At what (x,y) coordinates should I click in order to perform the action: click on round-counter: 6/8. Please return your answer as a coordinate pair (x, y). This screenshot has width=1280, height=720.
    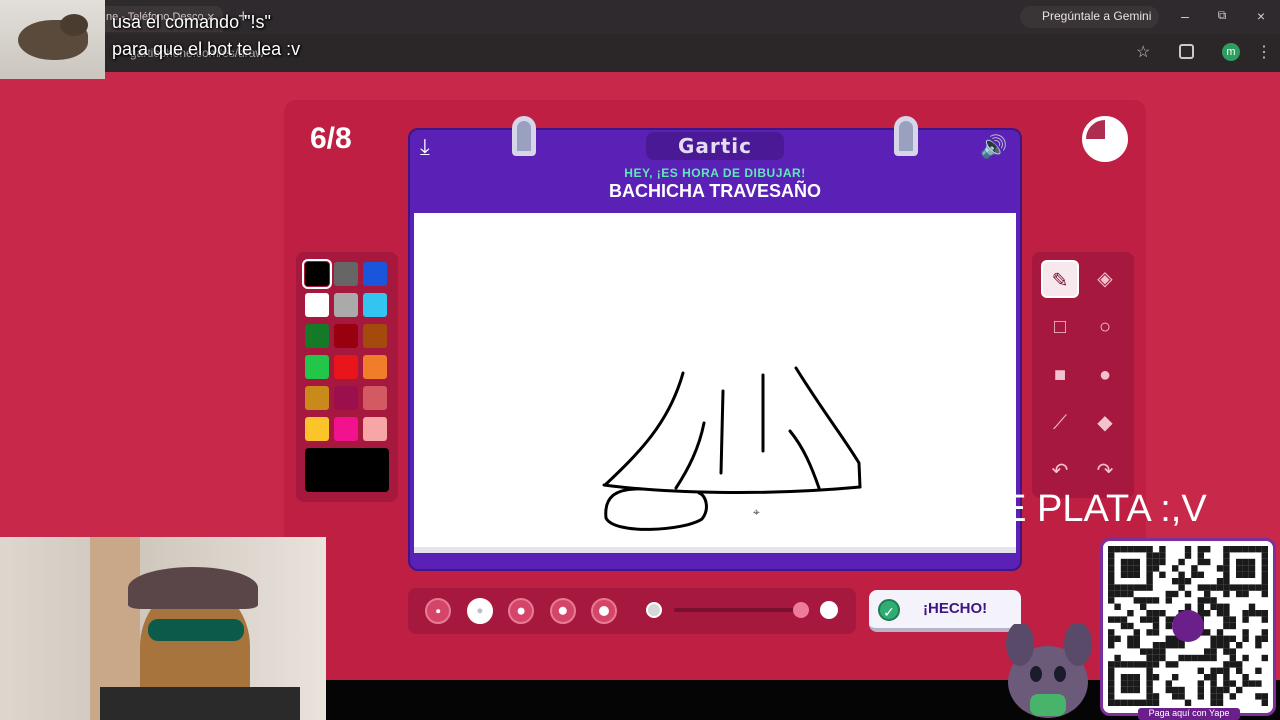
    Looking at the image, I should click on (331, 138).